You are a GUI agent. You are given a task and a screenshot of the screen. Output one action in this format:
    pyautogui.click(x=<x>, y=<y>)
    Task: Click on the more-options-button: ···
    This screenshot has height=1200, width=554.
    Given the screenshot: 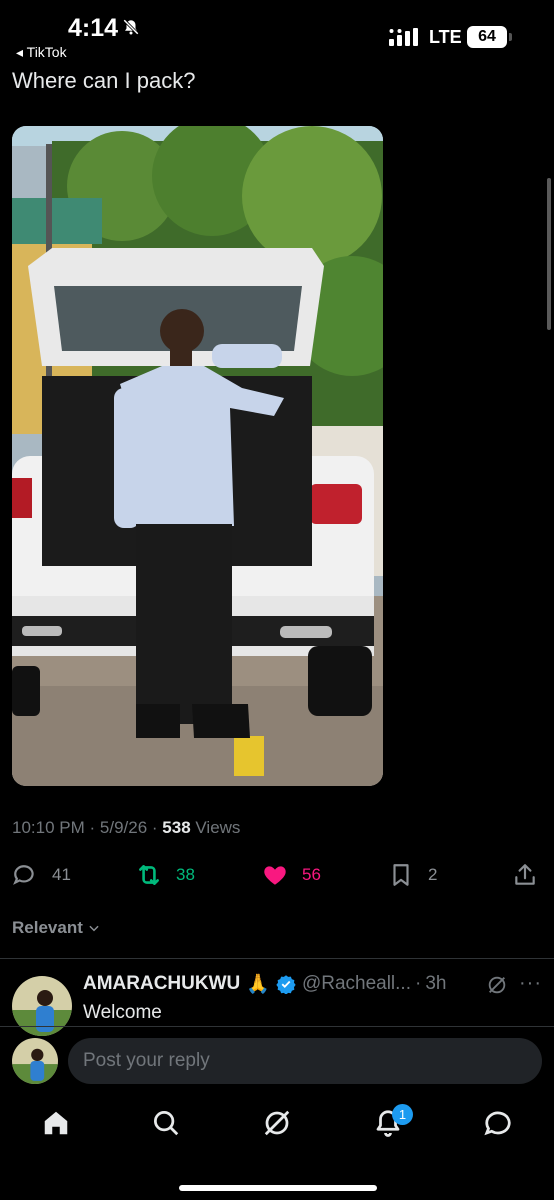 What is the action you would take?
    pyautogui.click(x=530, y=983)
    